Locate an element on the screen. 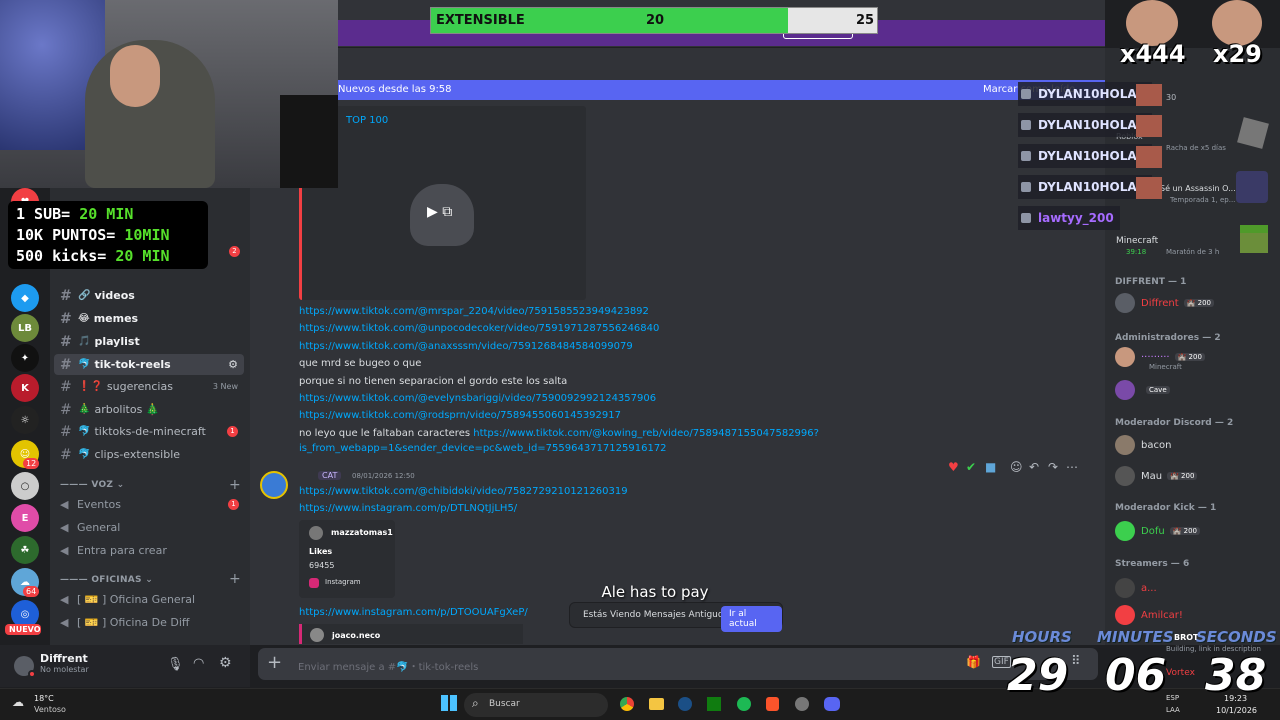 This screenshot has width=1280, height=720. message-link: https://www.instagram.com/p/DTOOUAFgXeP/ is located at coordinates (413, 612).